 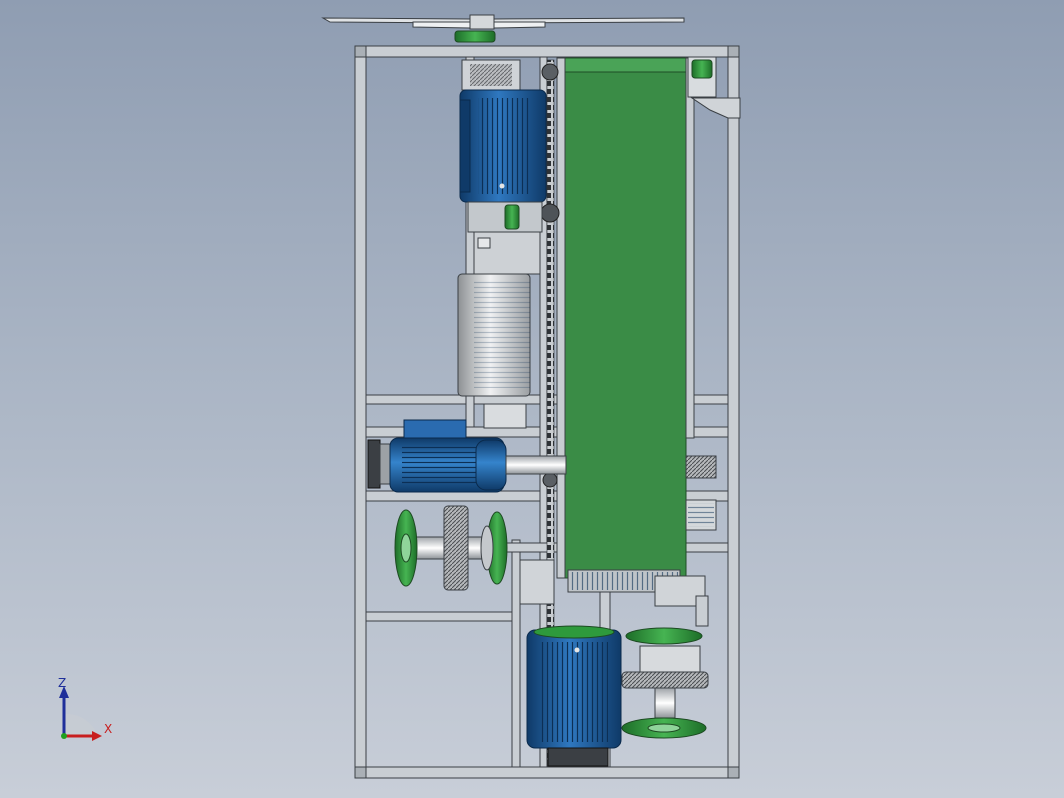 I want to click on top-fan-blade, so click(x=503, y=28).